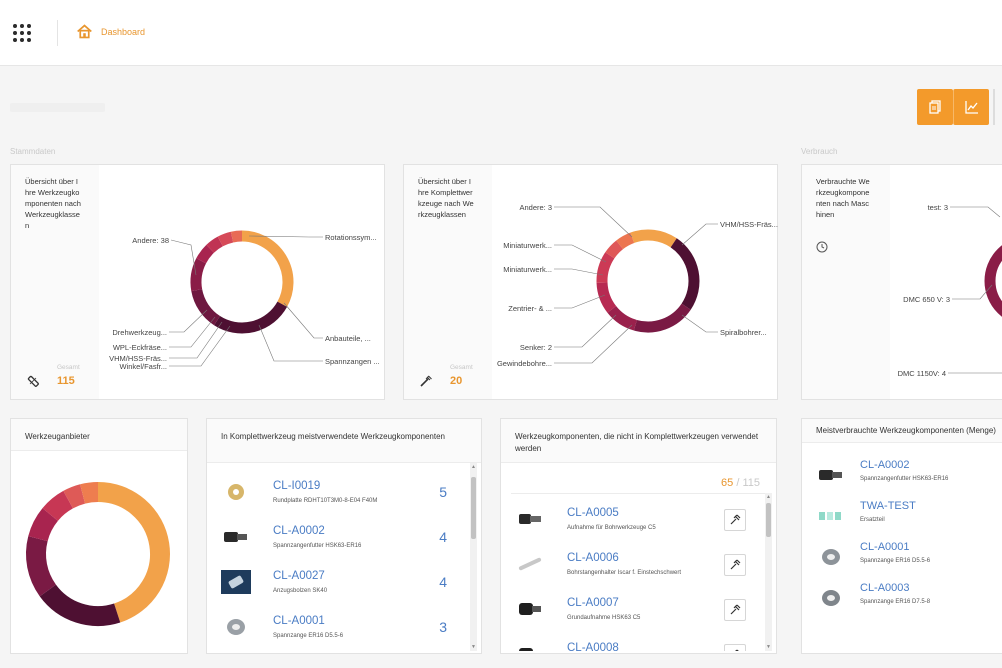 This screenshot has width=1002, height=668. Describe the element at coordinates (84, 31) in the screenshot. I see `home-icon` at that location.